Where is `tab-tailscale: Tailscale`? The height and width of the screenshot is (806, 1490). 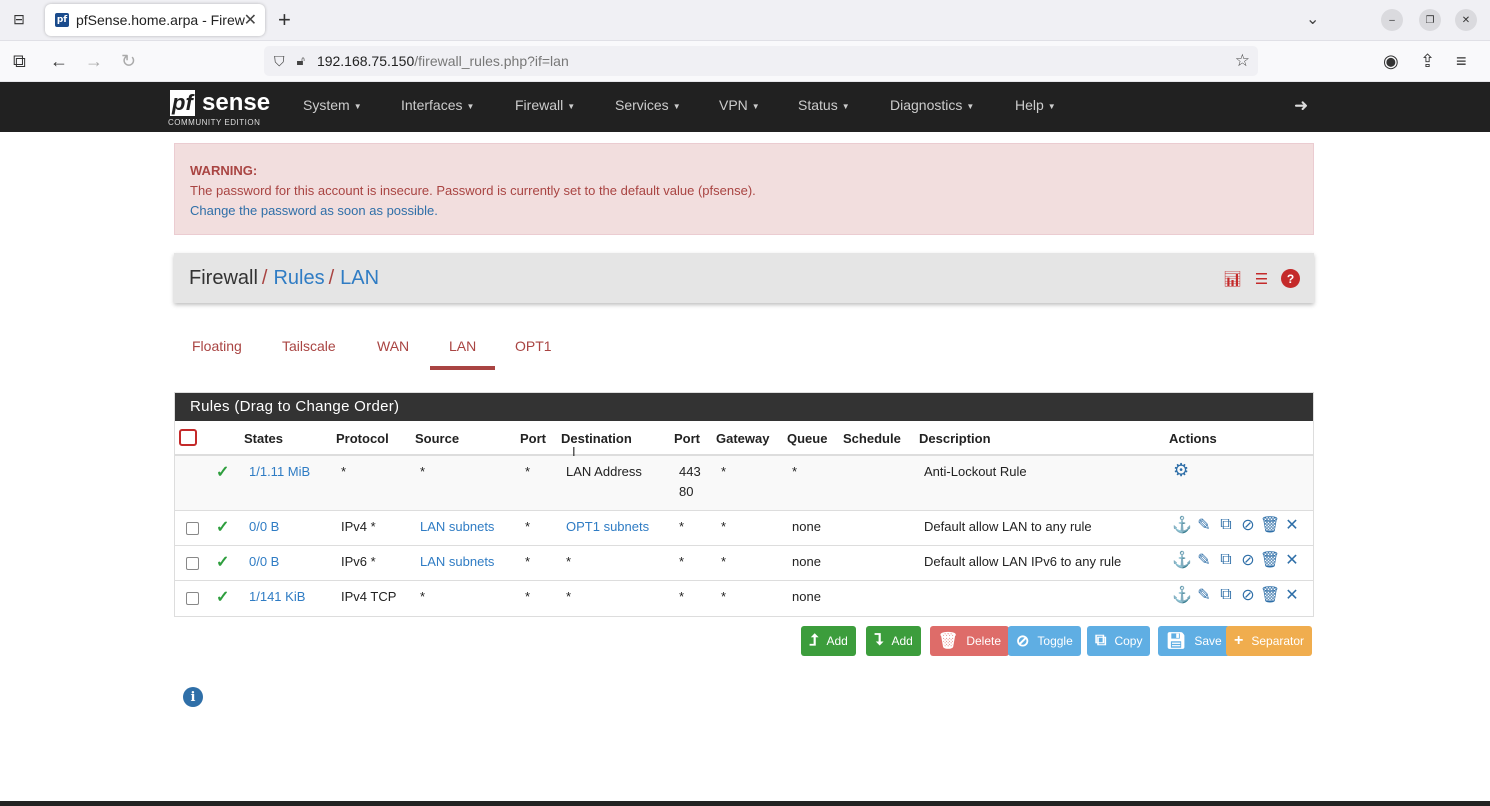 tab-tailscale: Tailscale is located at coordinates (309, 346).